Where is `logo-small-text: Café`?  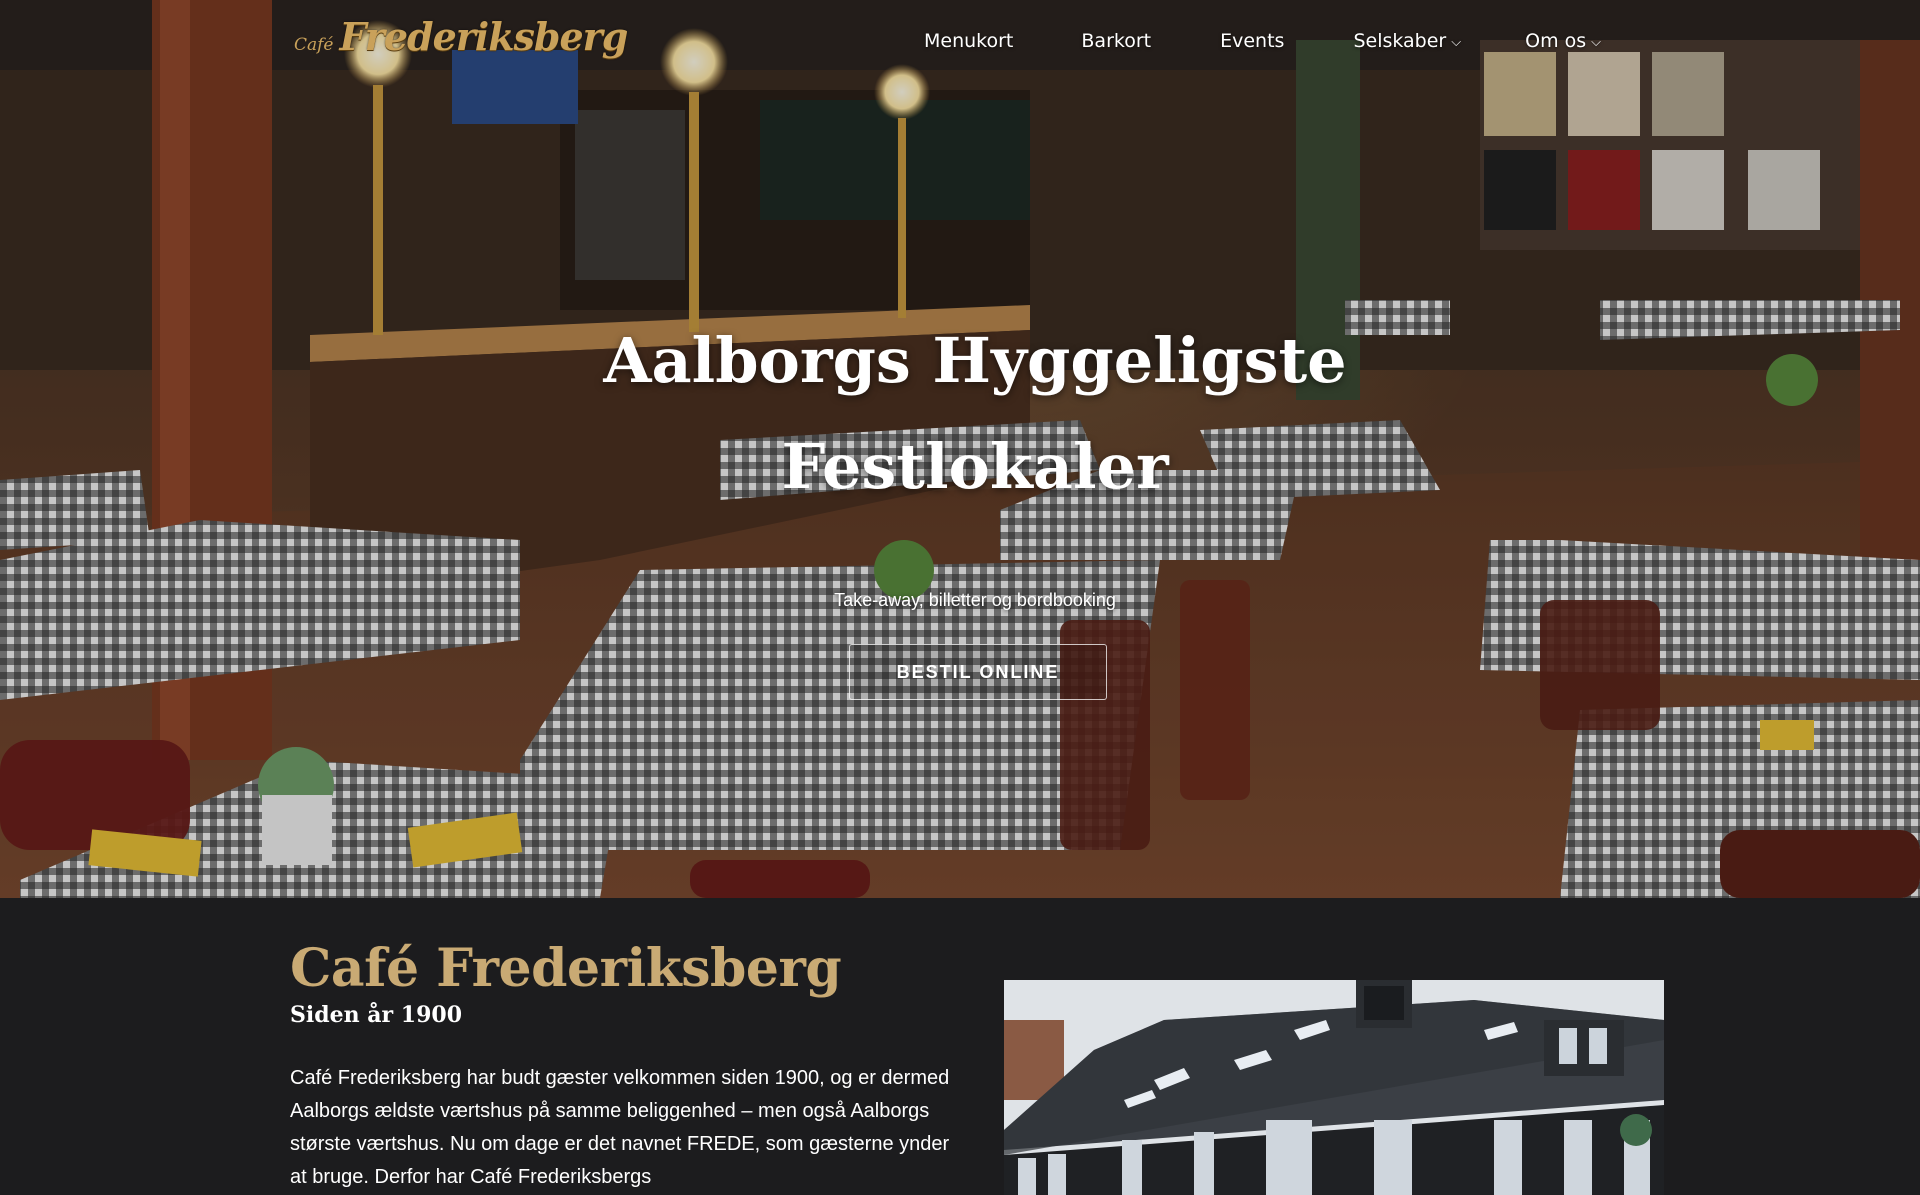 logo-small-text: Café is located at coordinates (314, 45).